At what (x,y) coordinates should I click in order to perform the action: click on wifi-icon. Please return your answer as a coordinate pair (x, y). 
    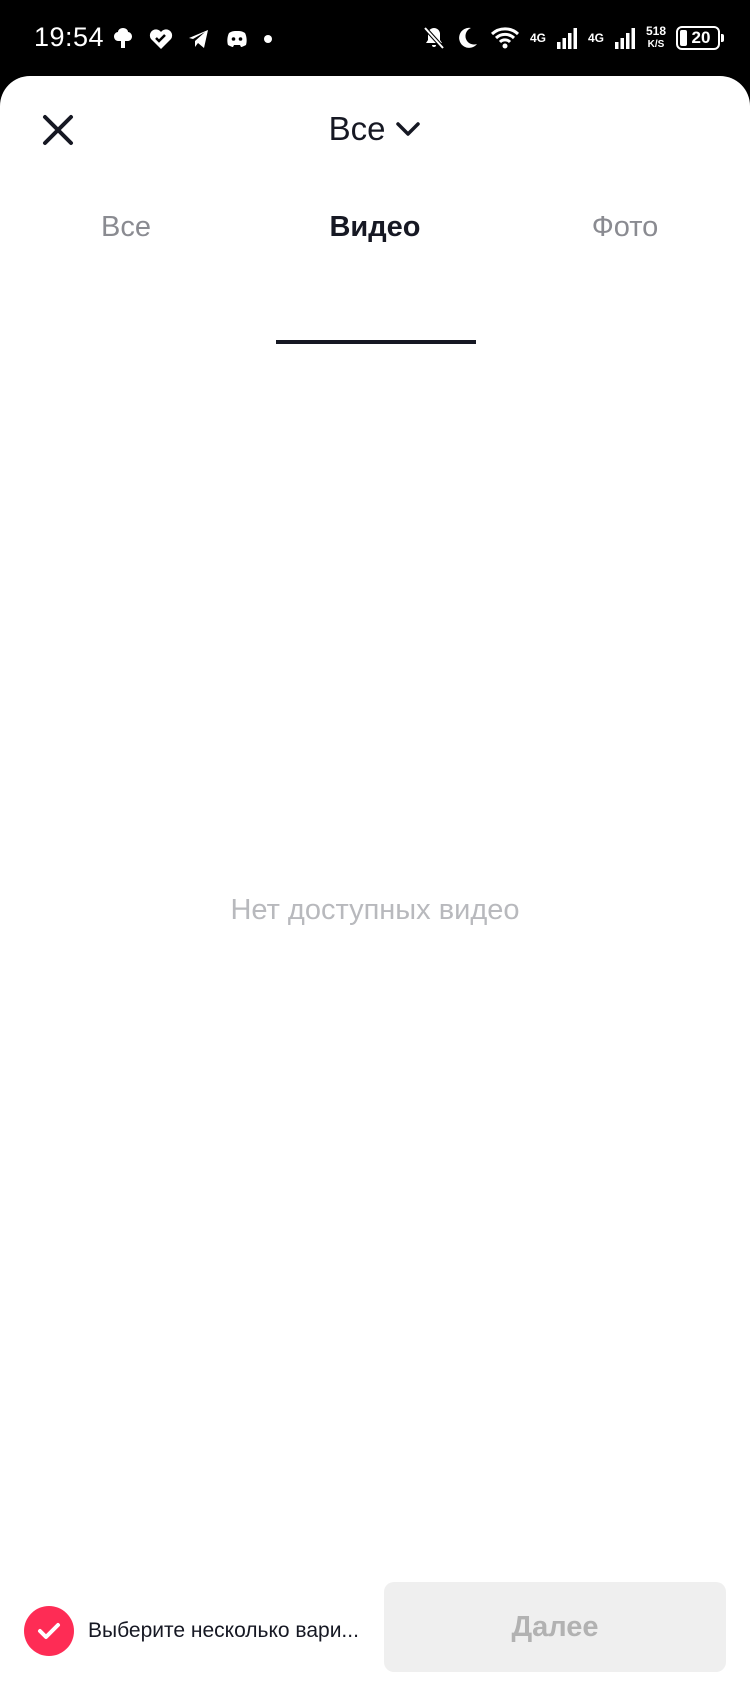
    Looking at the image, I should click on (504, 38).